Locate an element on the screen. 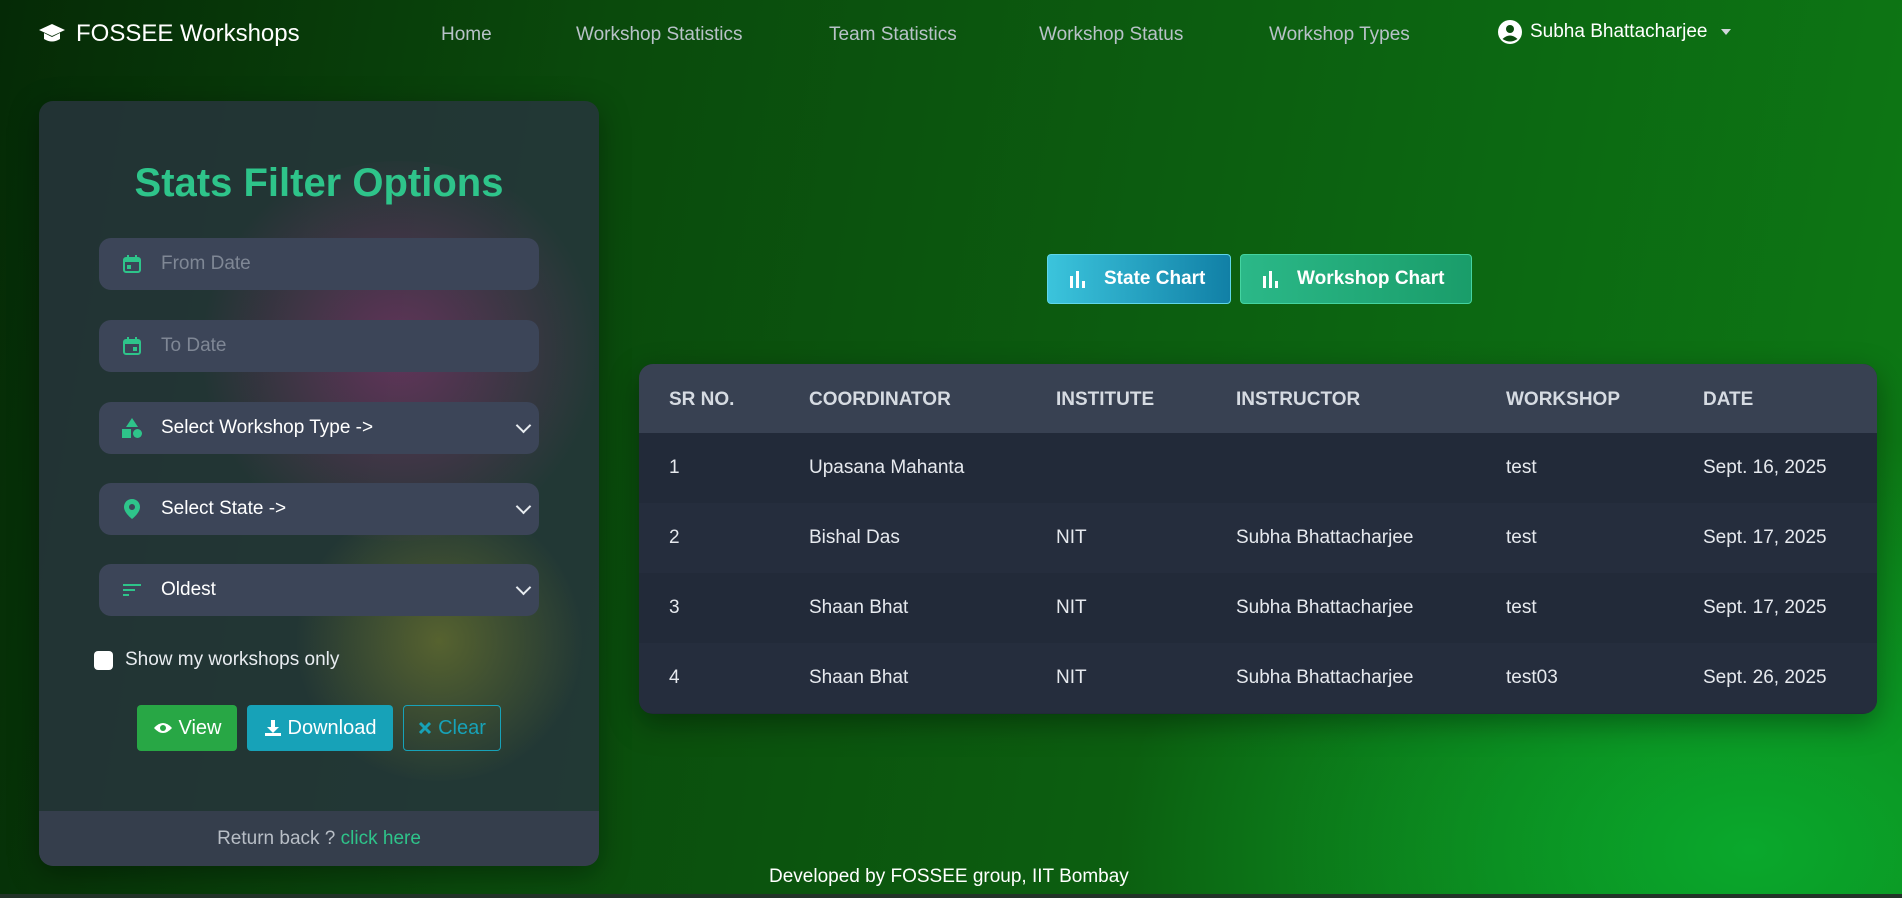 The height and width of the screenshot is (898, 1902). brand-link: FOSSEE Workshops is located at coordinates (169, 34).